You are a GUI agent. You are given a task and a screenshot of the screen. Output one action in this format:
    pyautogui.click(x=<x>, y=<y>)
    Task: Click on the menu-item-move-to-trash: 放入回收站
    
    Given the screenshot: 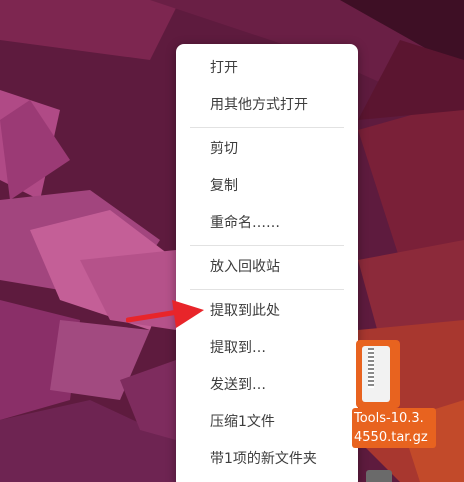 What is the action you would take?
    pyautogui.click(x=267, y=267)
    